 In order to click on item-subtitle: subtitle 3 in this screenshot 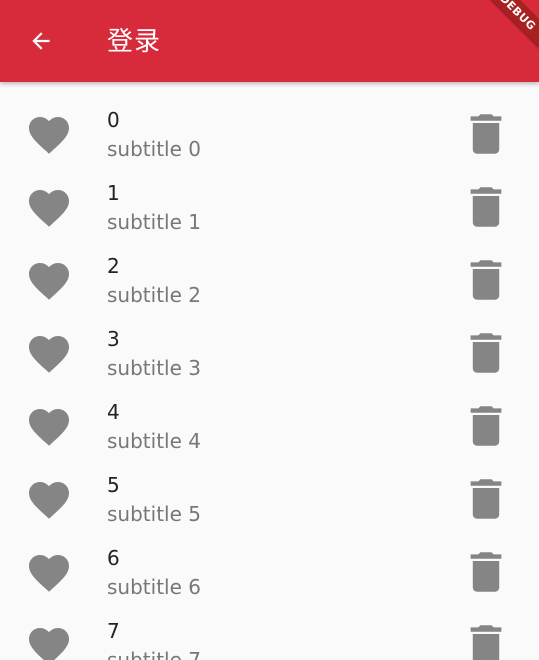, I will do `click(154, 368)`.